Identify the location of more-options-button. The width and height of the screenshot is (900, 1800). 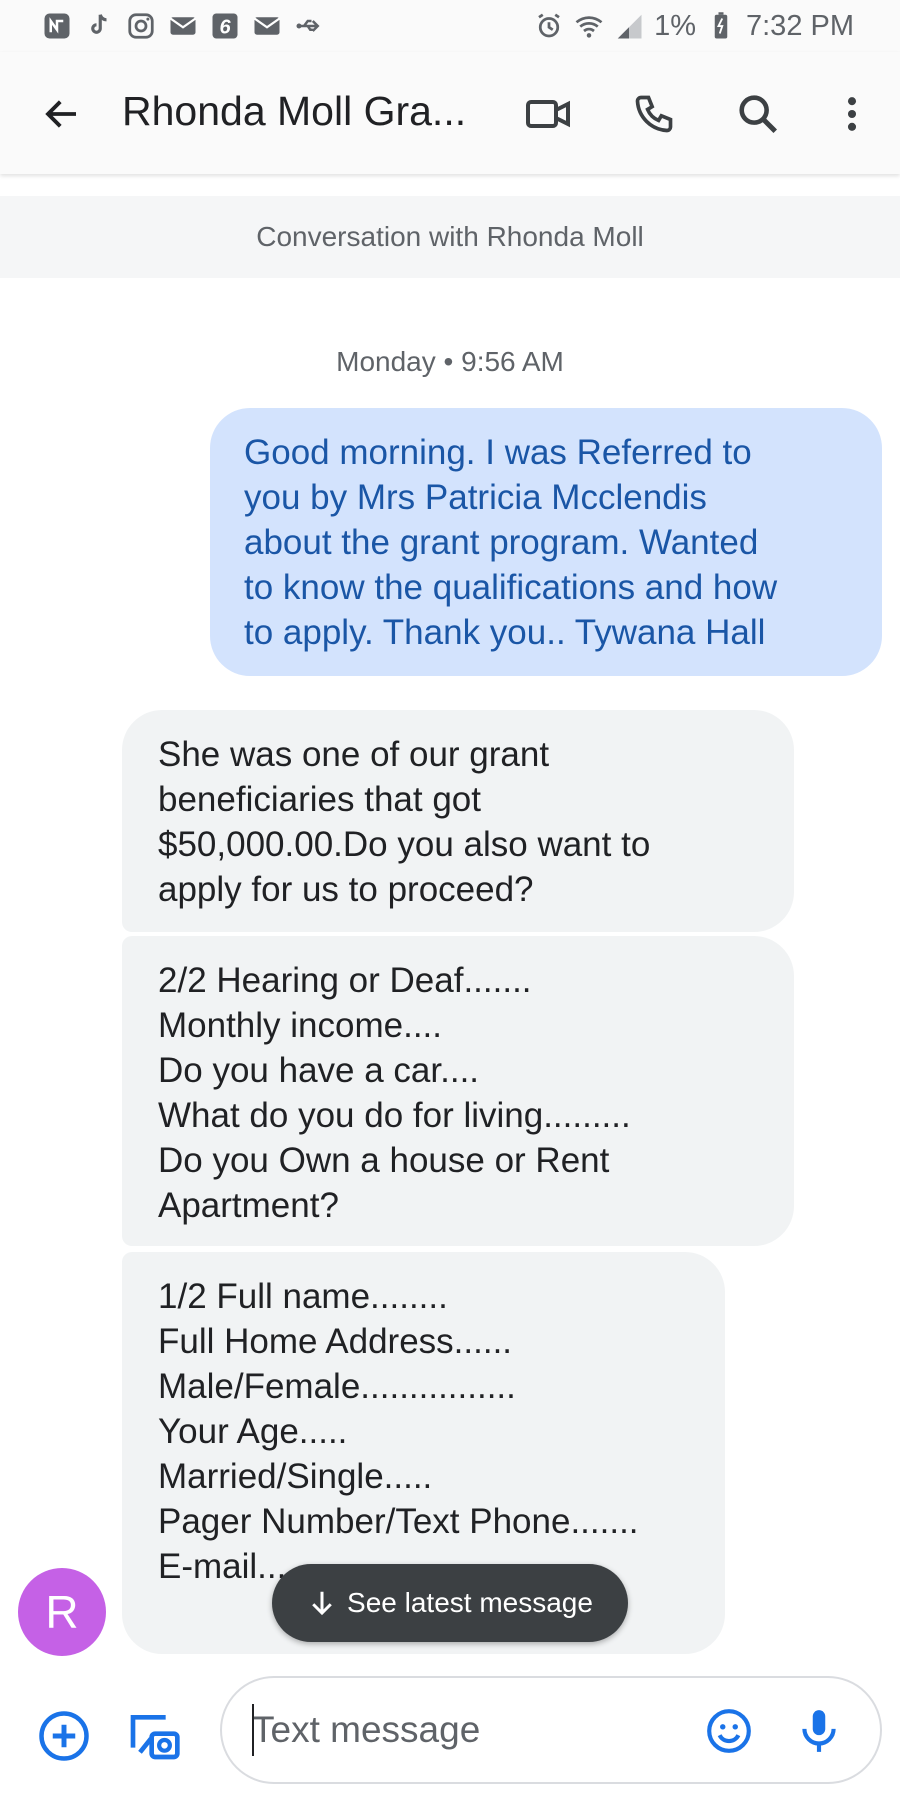
(852, 114).